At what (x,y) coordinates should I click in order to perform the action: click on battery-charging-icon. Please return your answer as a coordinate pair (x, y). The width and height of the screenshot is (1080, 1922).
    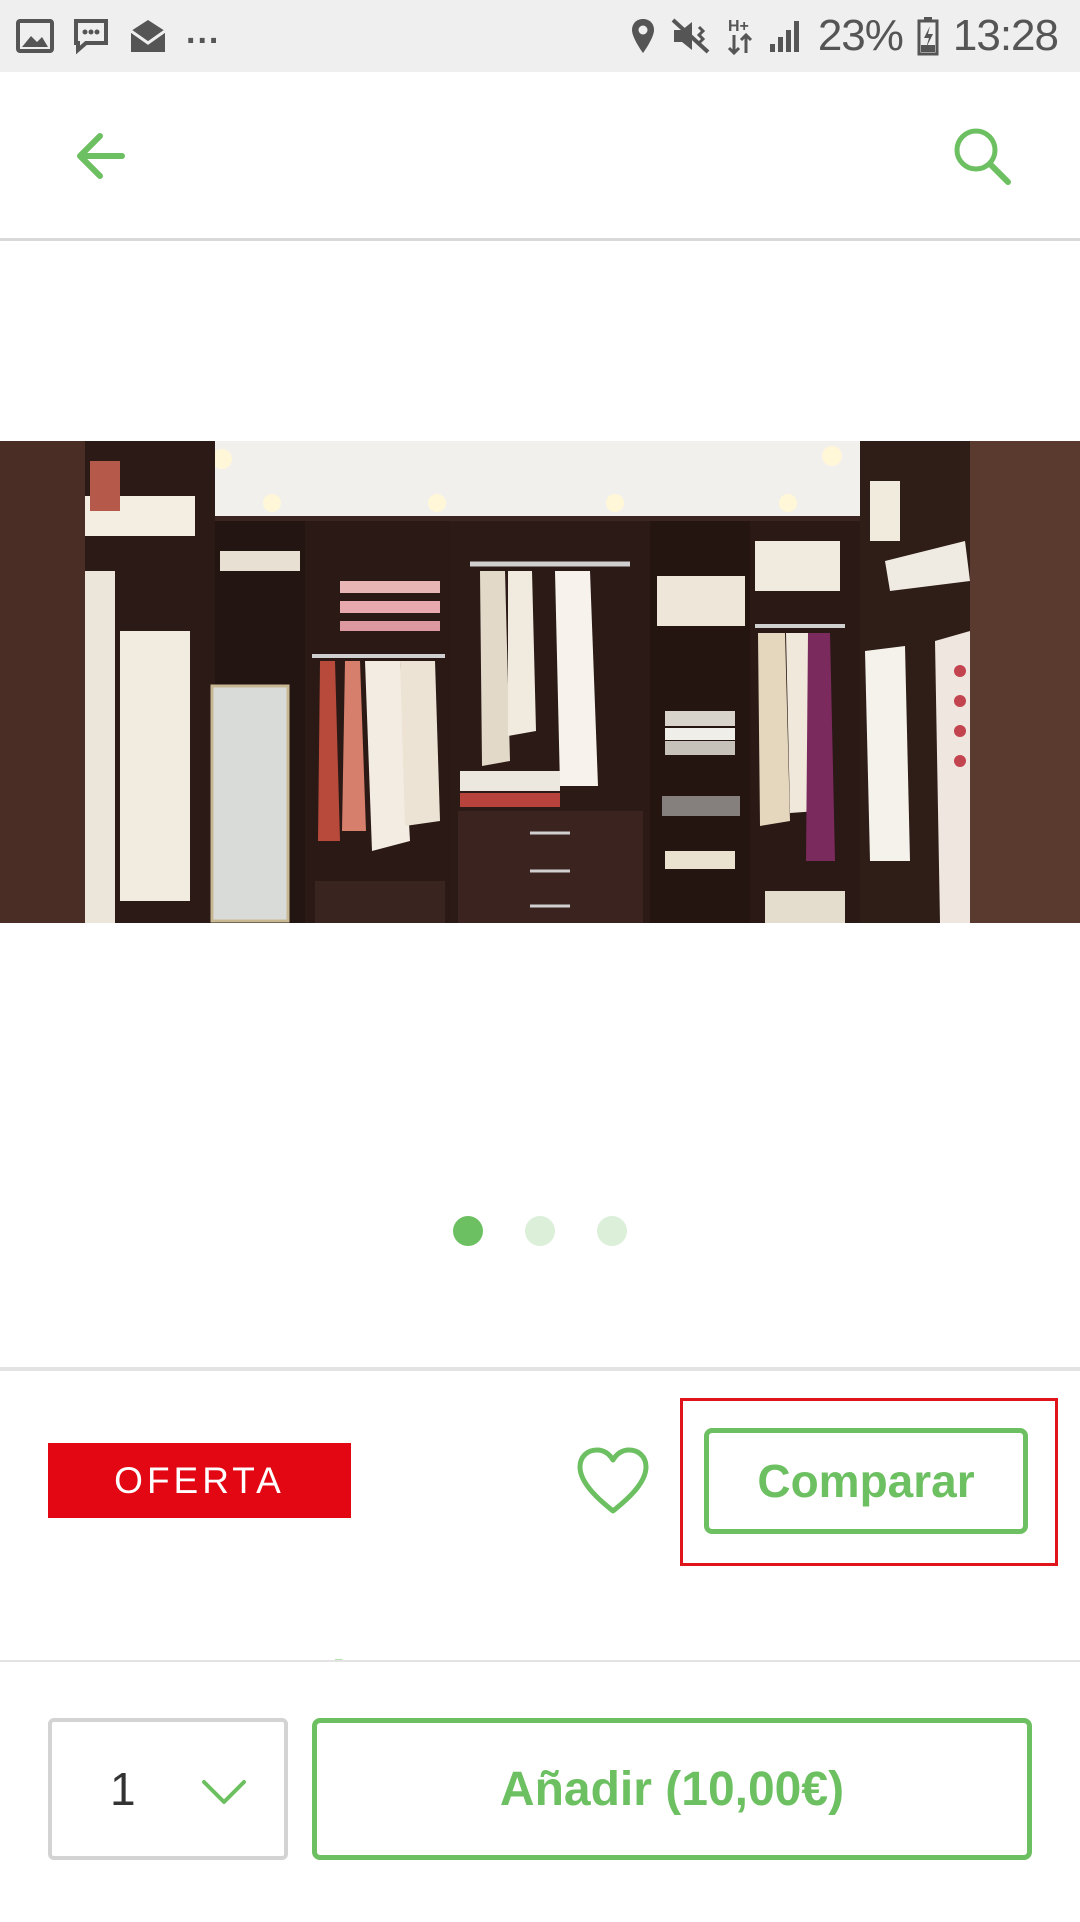
    Looking at the image, I should click on (928, 36).